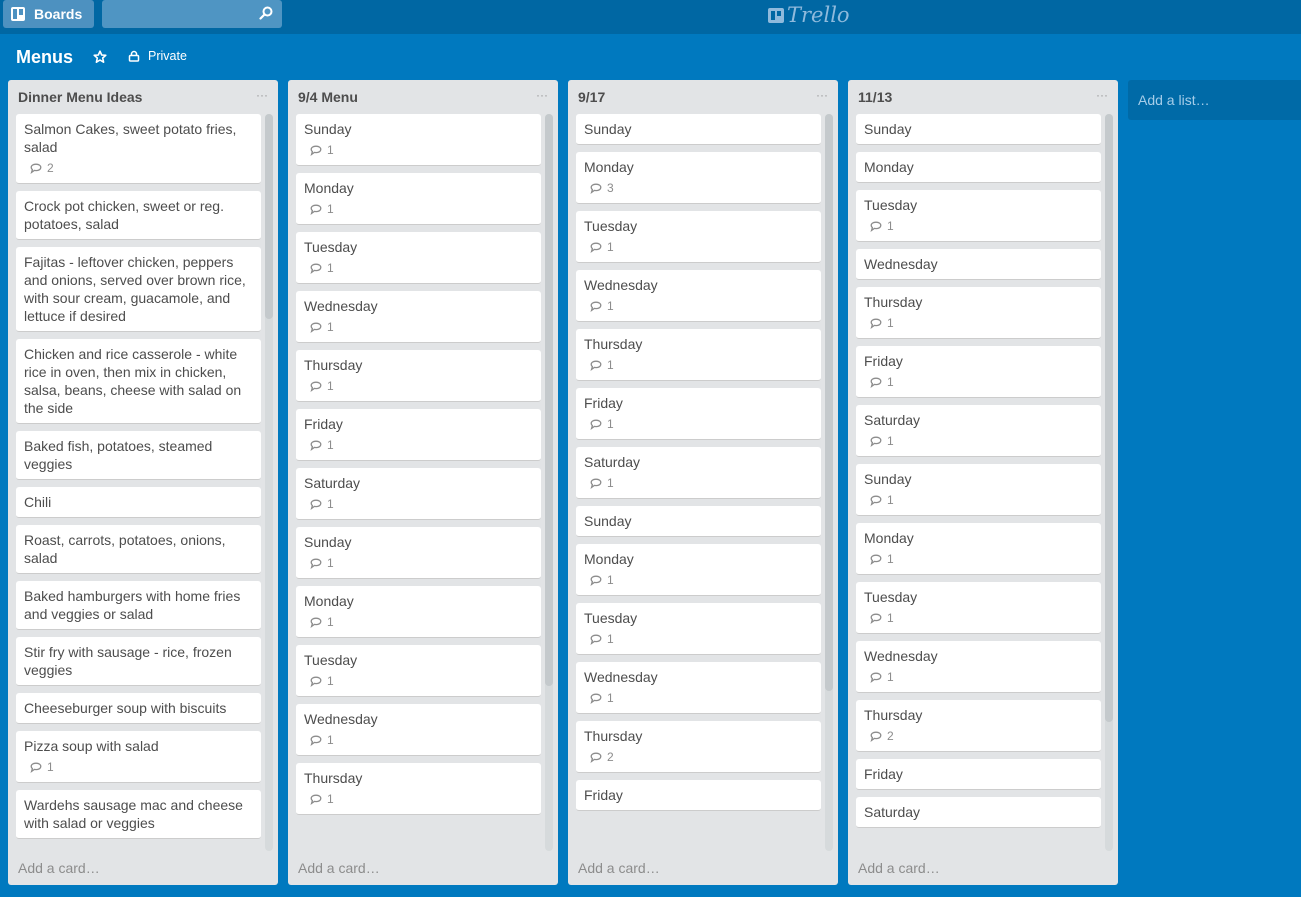 The width and height of the screenshot is (1301, 897). Describe the element at coordinates (978, 812) in the screenshot. I see `card: Saturday` at that location.